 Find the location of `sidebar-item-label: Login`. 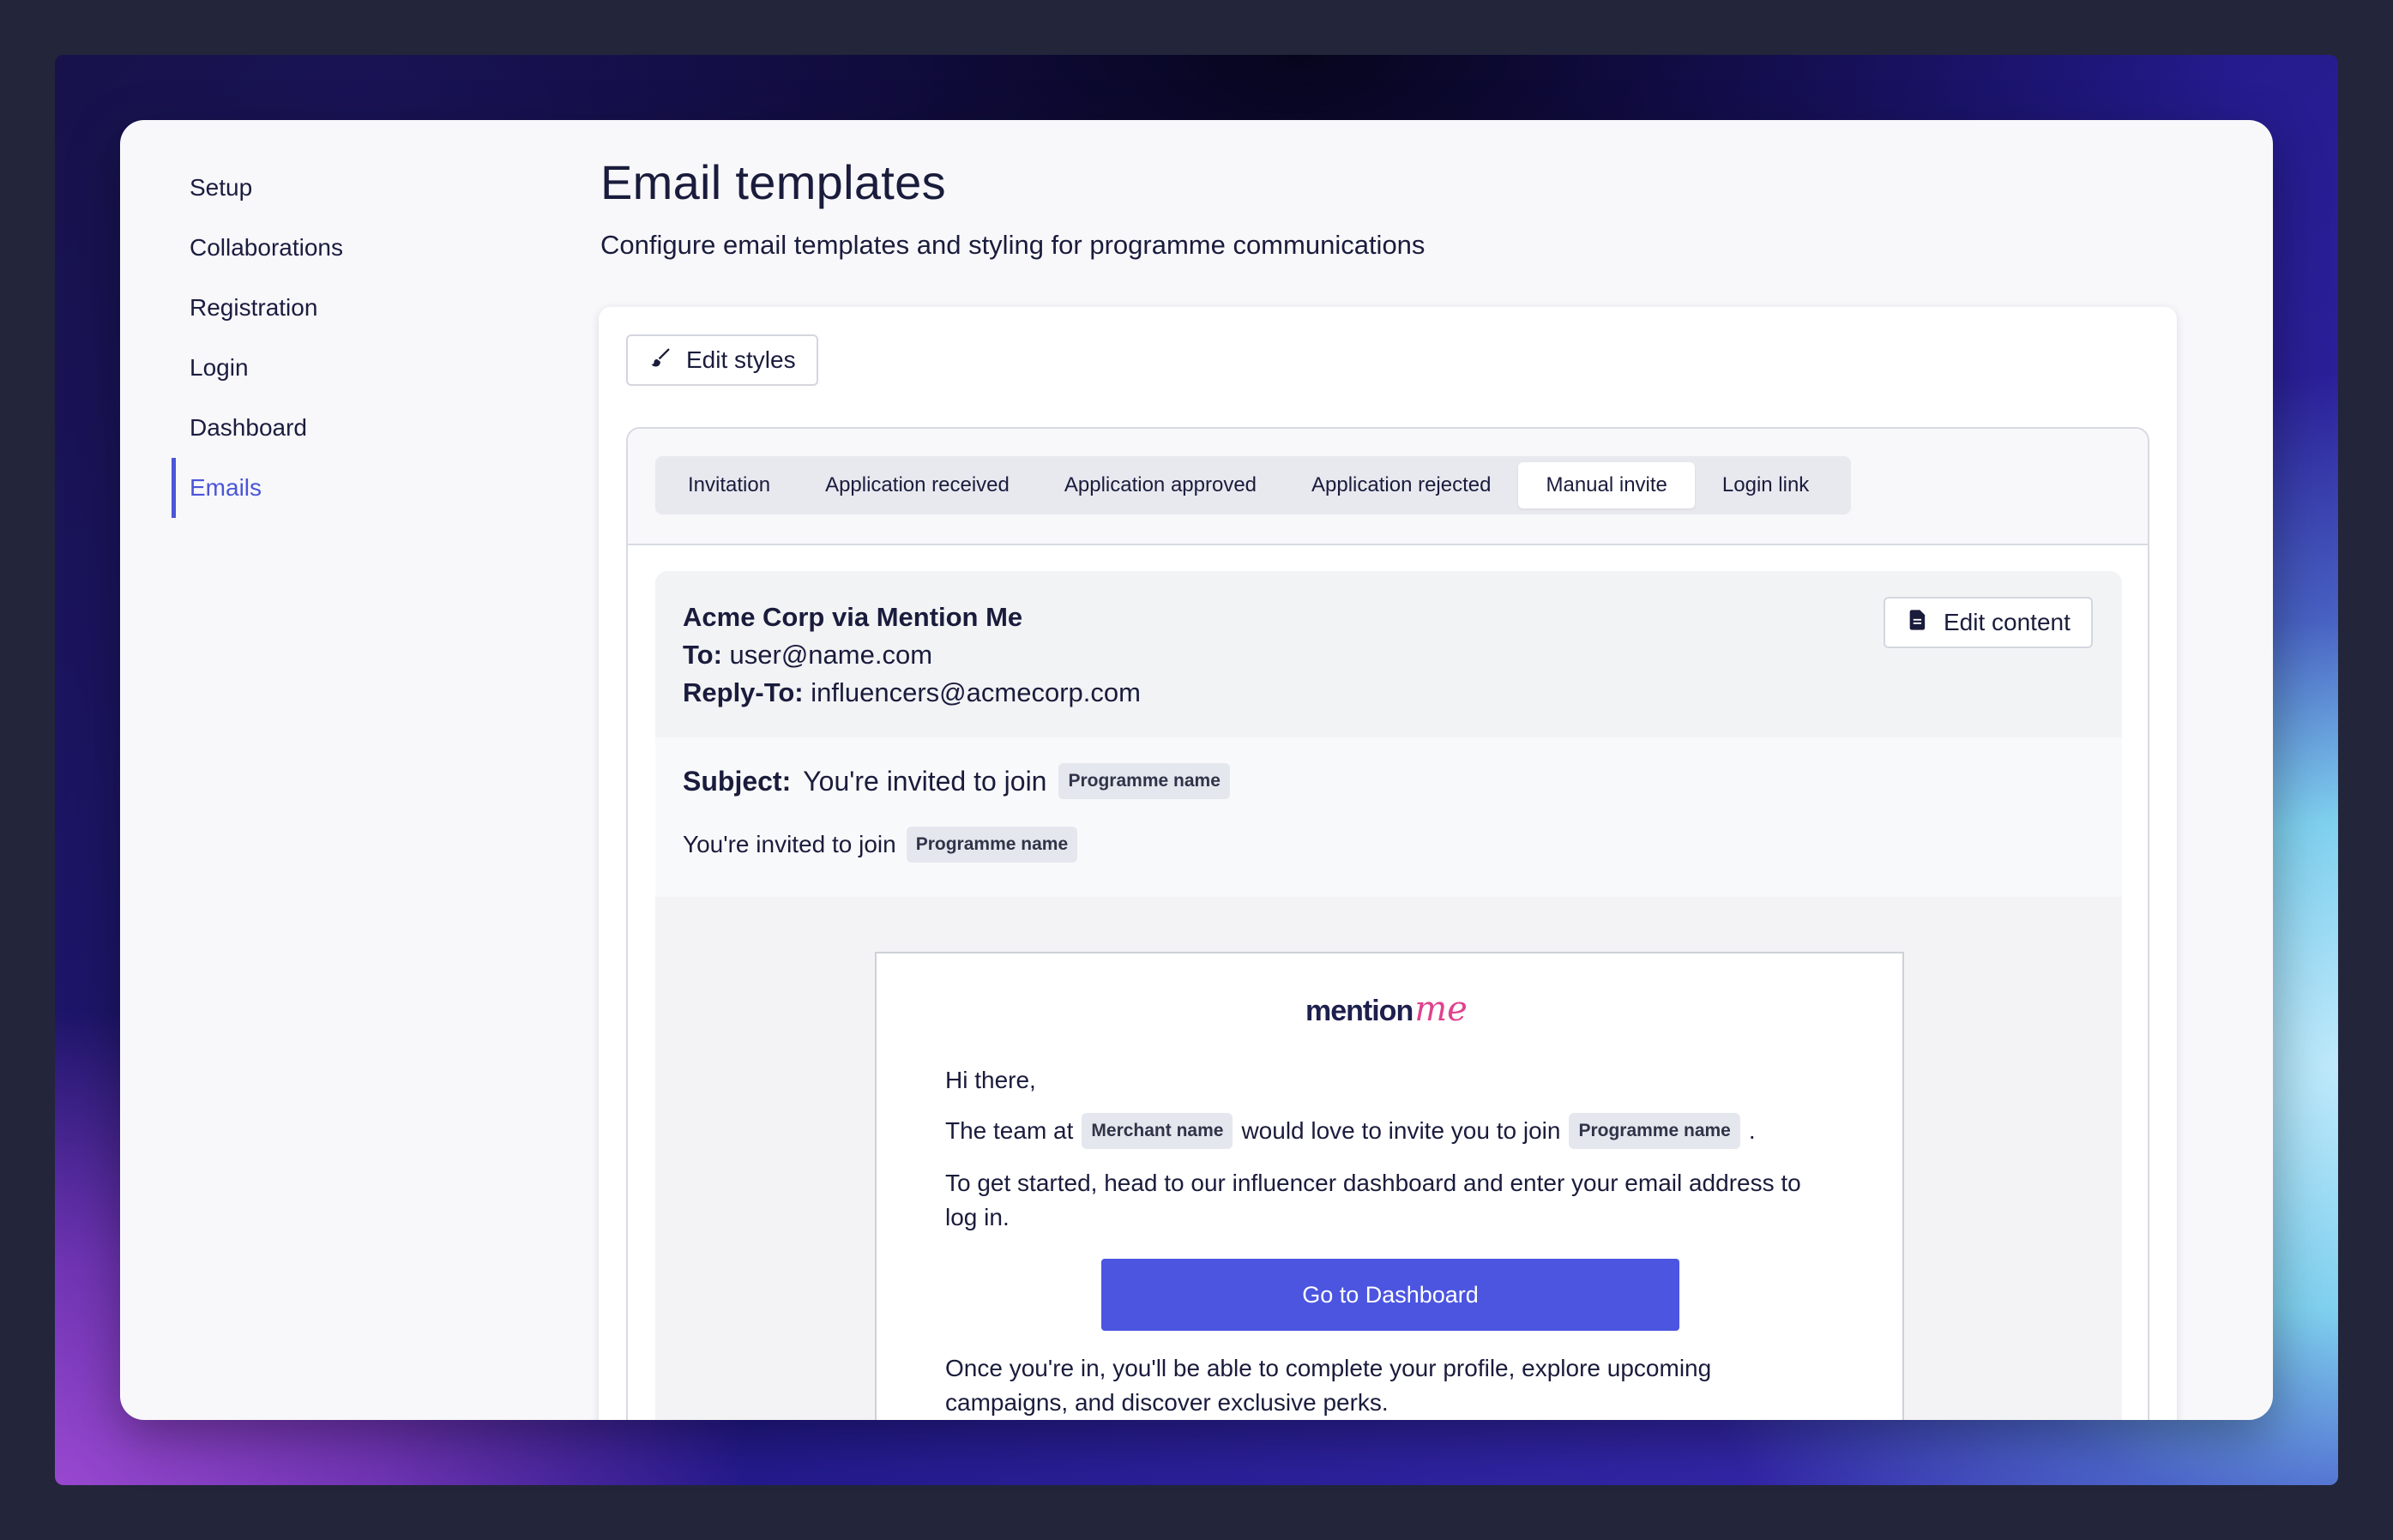

sidebar-item-label: Login is located at coordinates (219, 367).